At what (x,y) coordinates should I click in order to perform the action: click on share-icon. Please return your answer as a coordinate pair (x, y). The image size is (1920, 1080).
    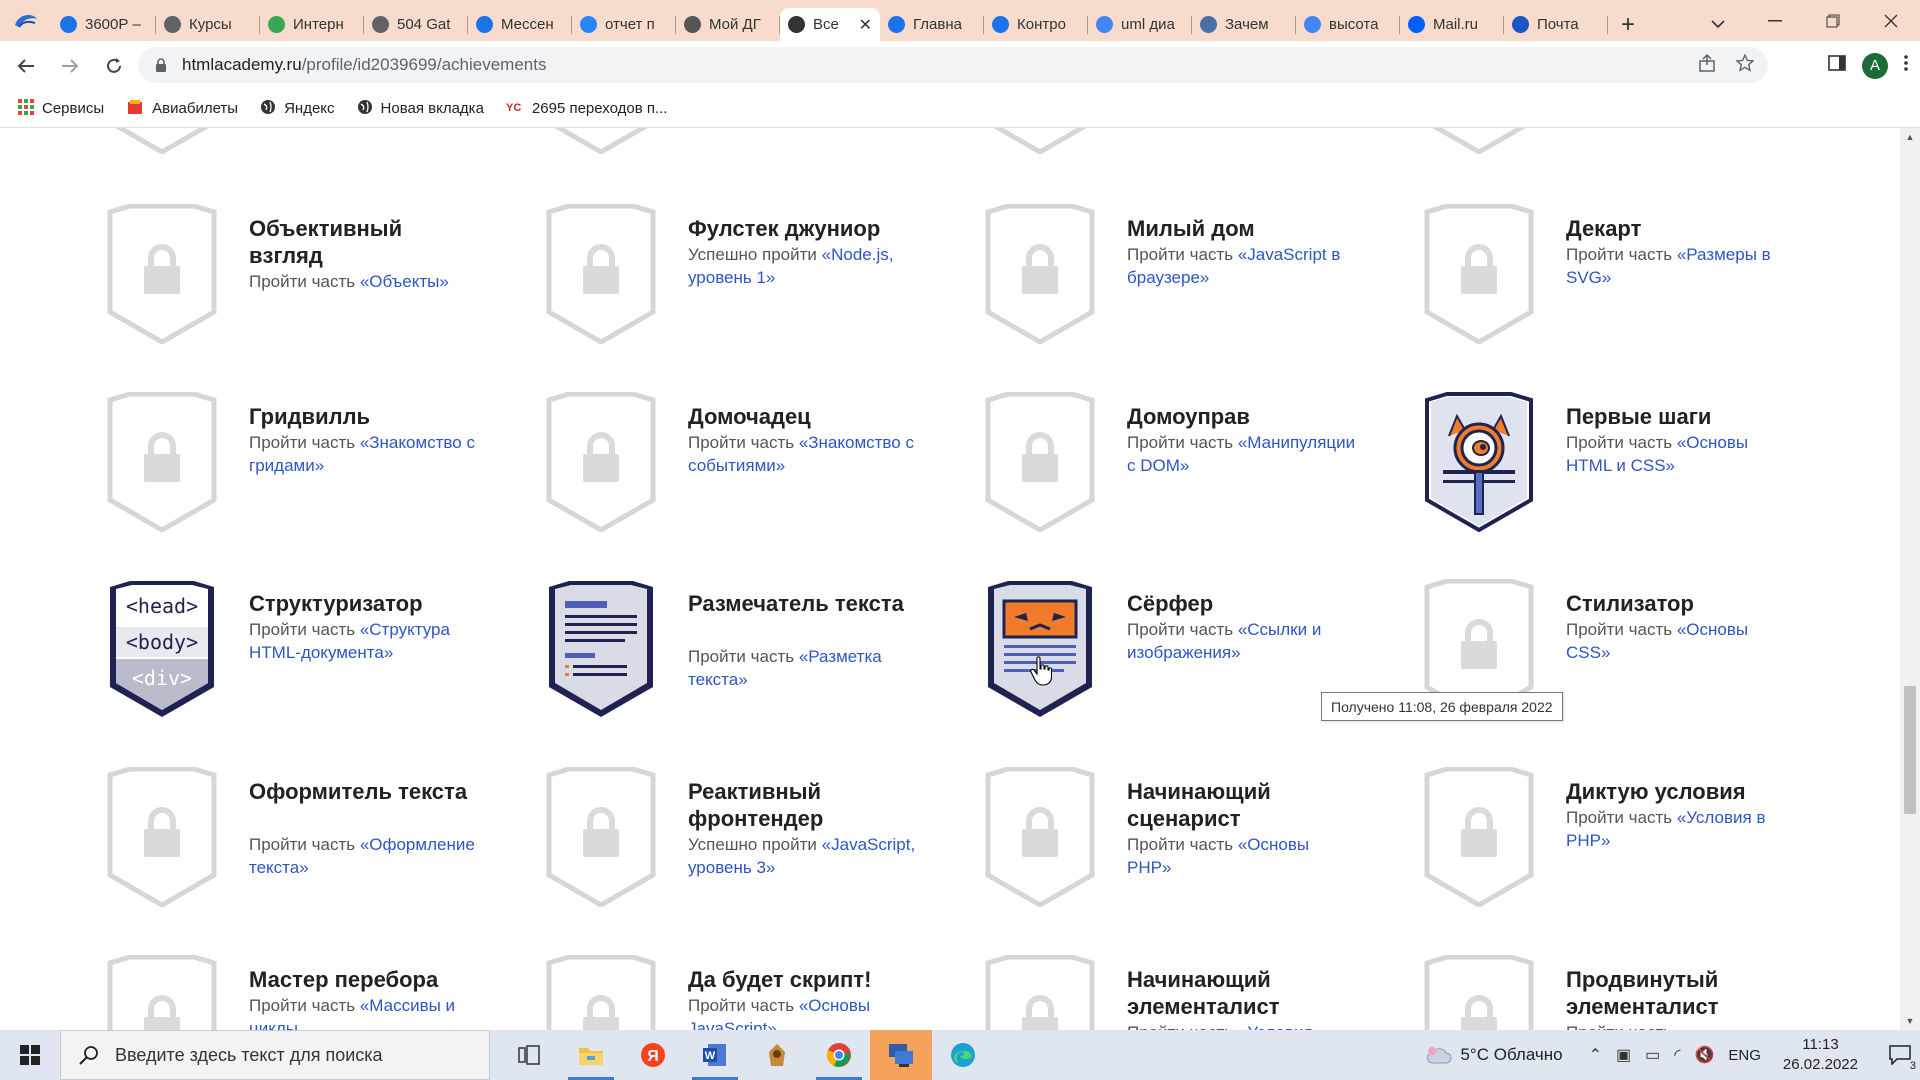
    Looking at the image, I should click on (1707, 65).